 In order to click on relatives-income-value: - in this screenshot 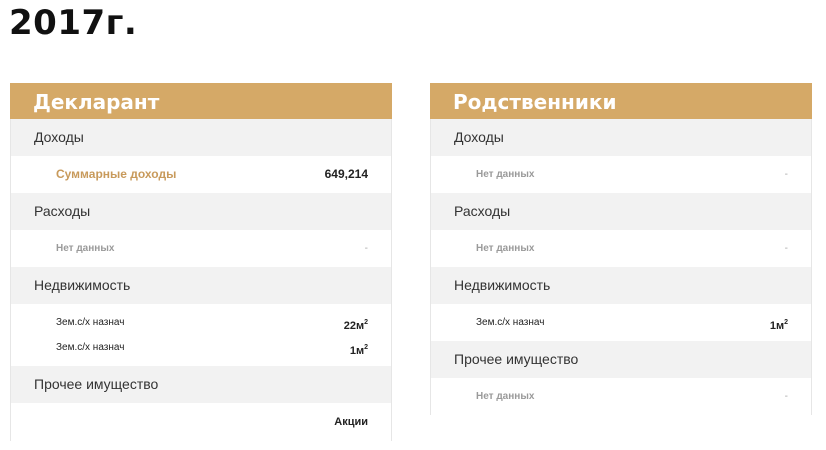, I will do `click(786, 174)`.